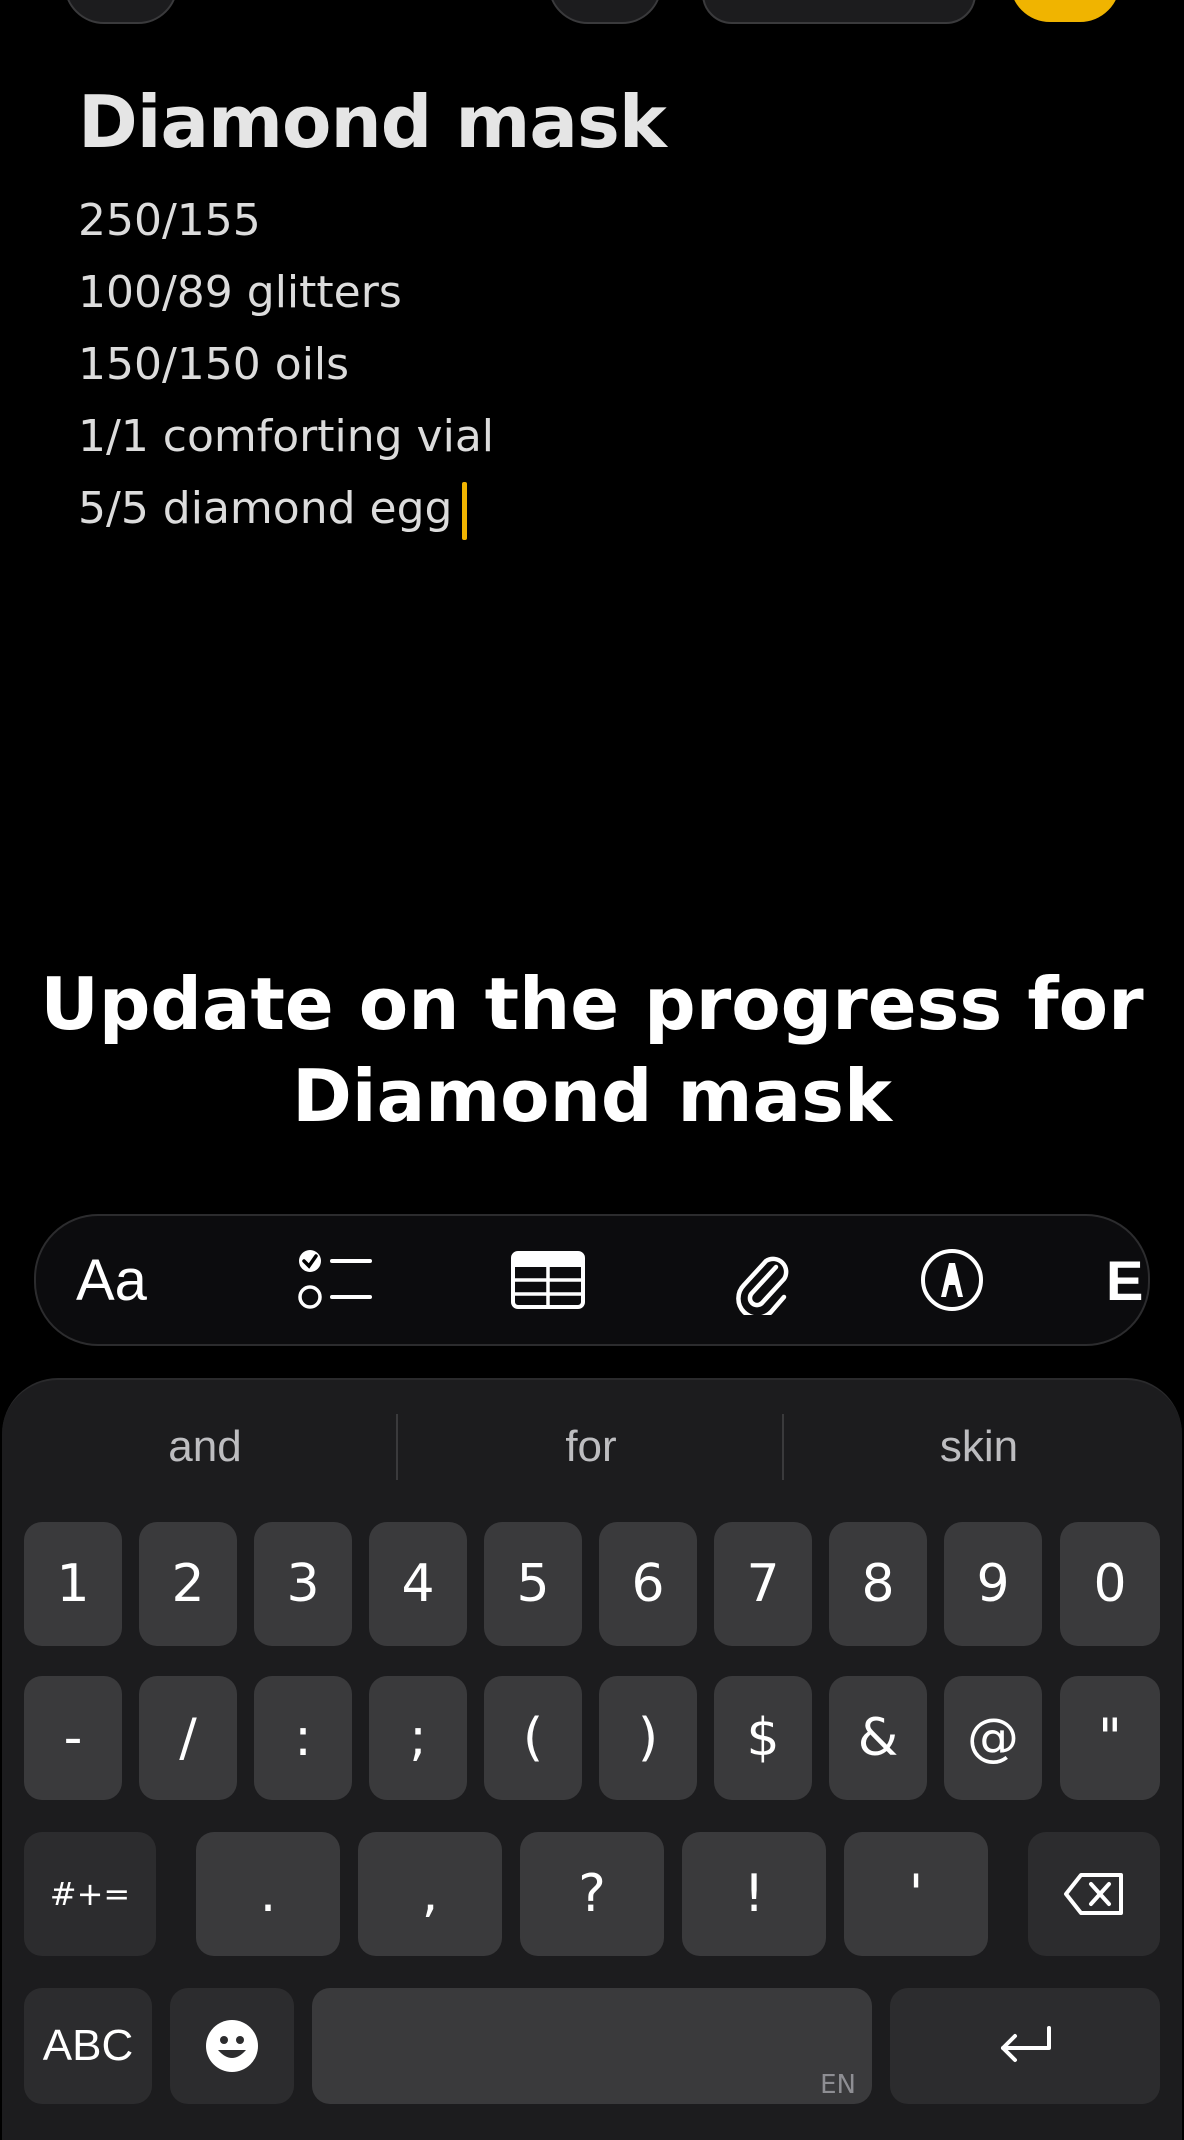  Describe the element at coordinates (592, 1004) in the screenshot. I see `caption-line-1: Update on the progress for` at that location.